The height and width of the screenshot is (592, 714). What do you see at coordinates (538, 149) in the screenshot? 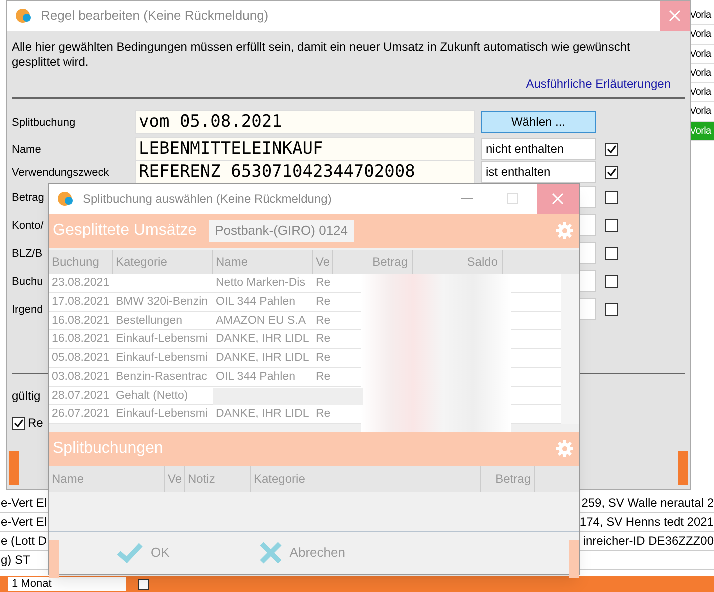
I see `operator-dropdown: nicht enthalten` at bounding box center [538, 149].